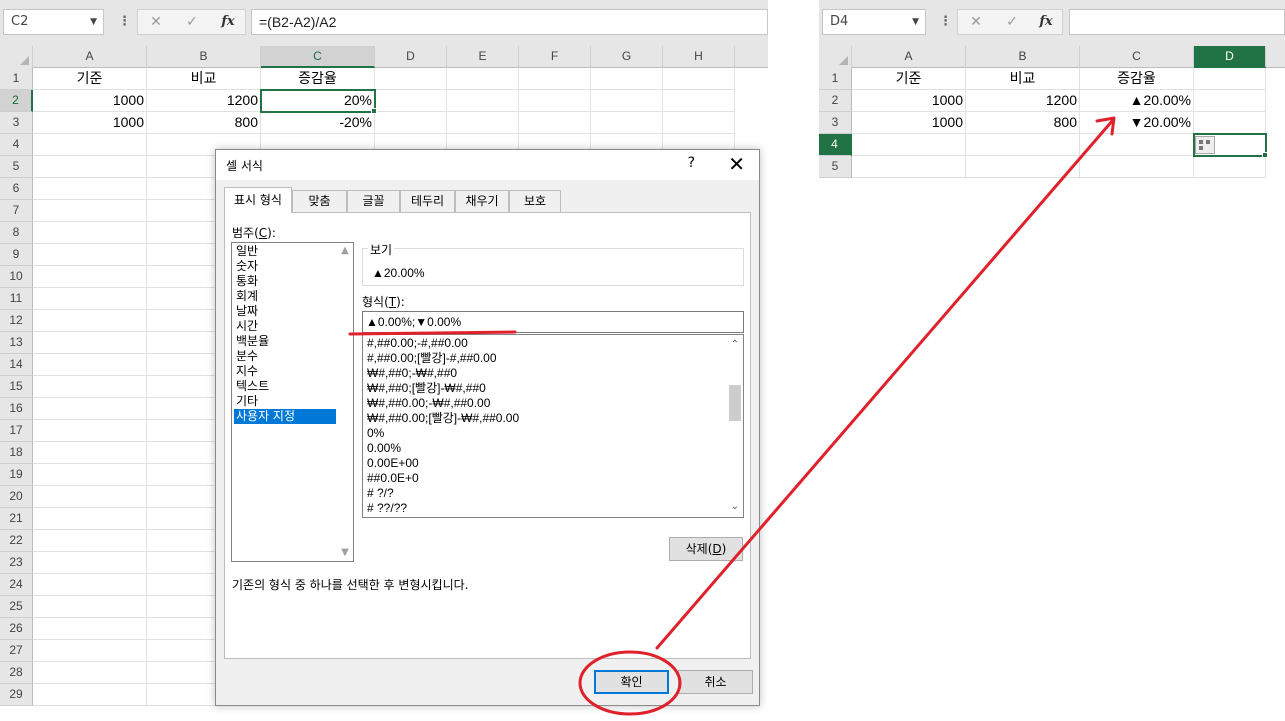  I want to click on category-item: 날짜, so click(285, 311).